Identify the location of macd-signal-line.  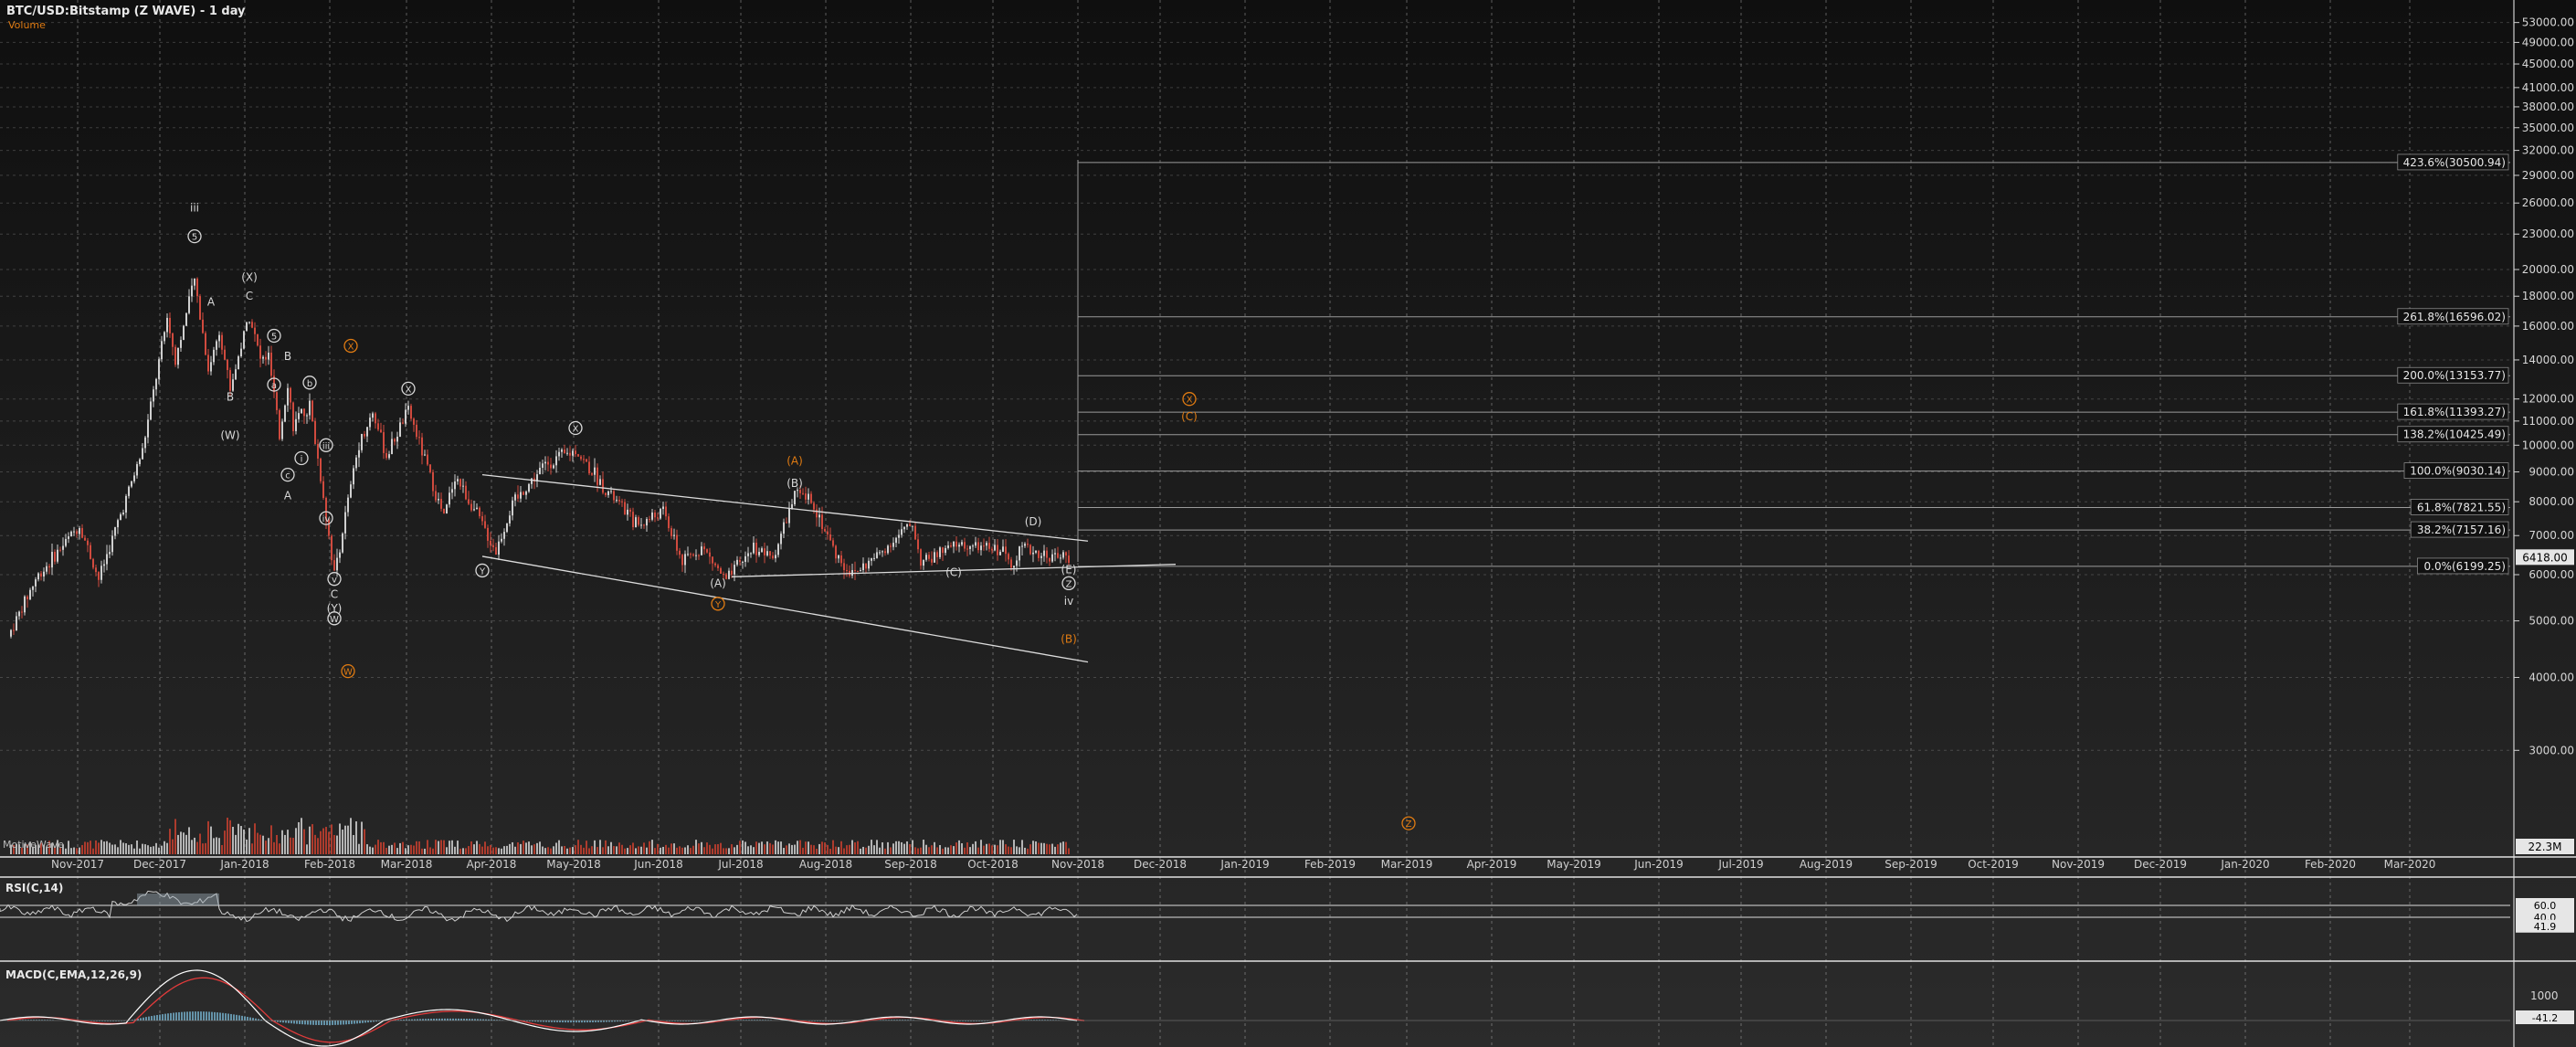
(545, 1010).